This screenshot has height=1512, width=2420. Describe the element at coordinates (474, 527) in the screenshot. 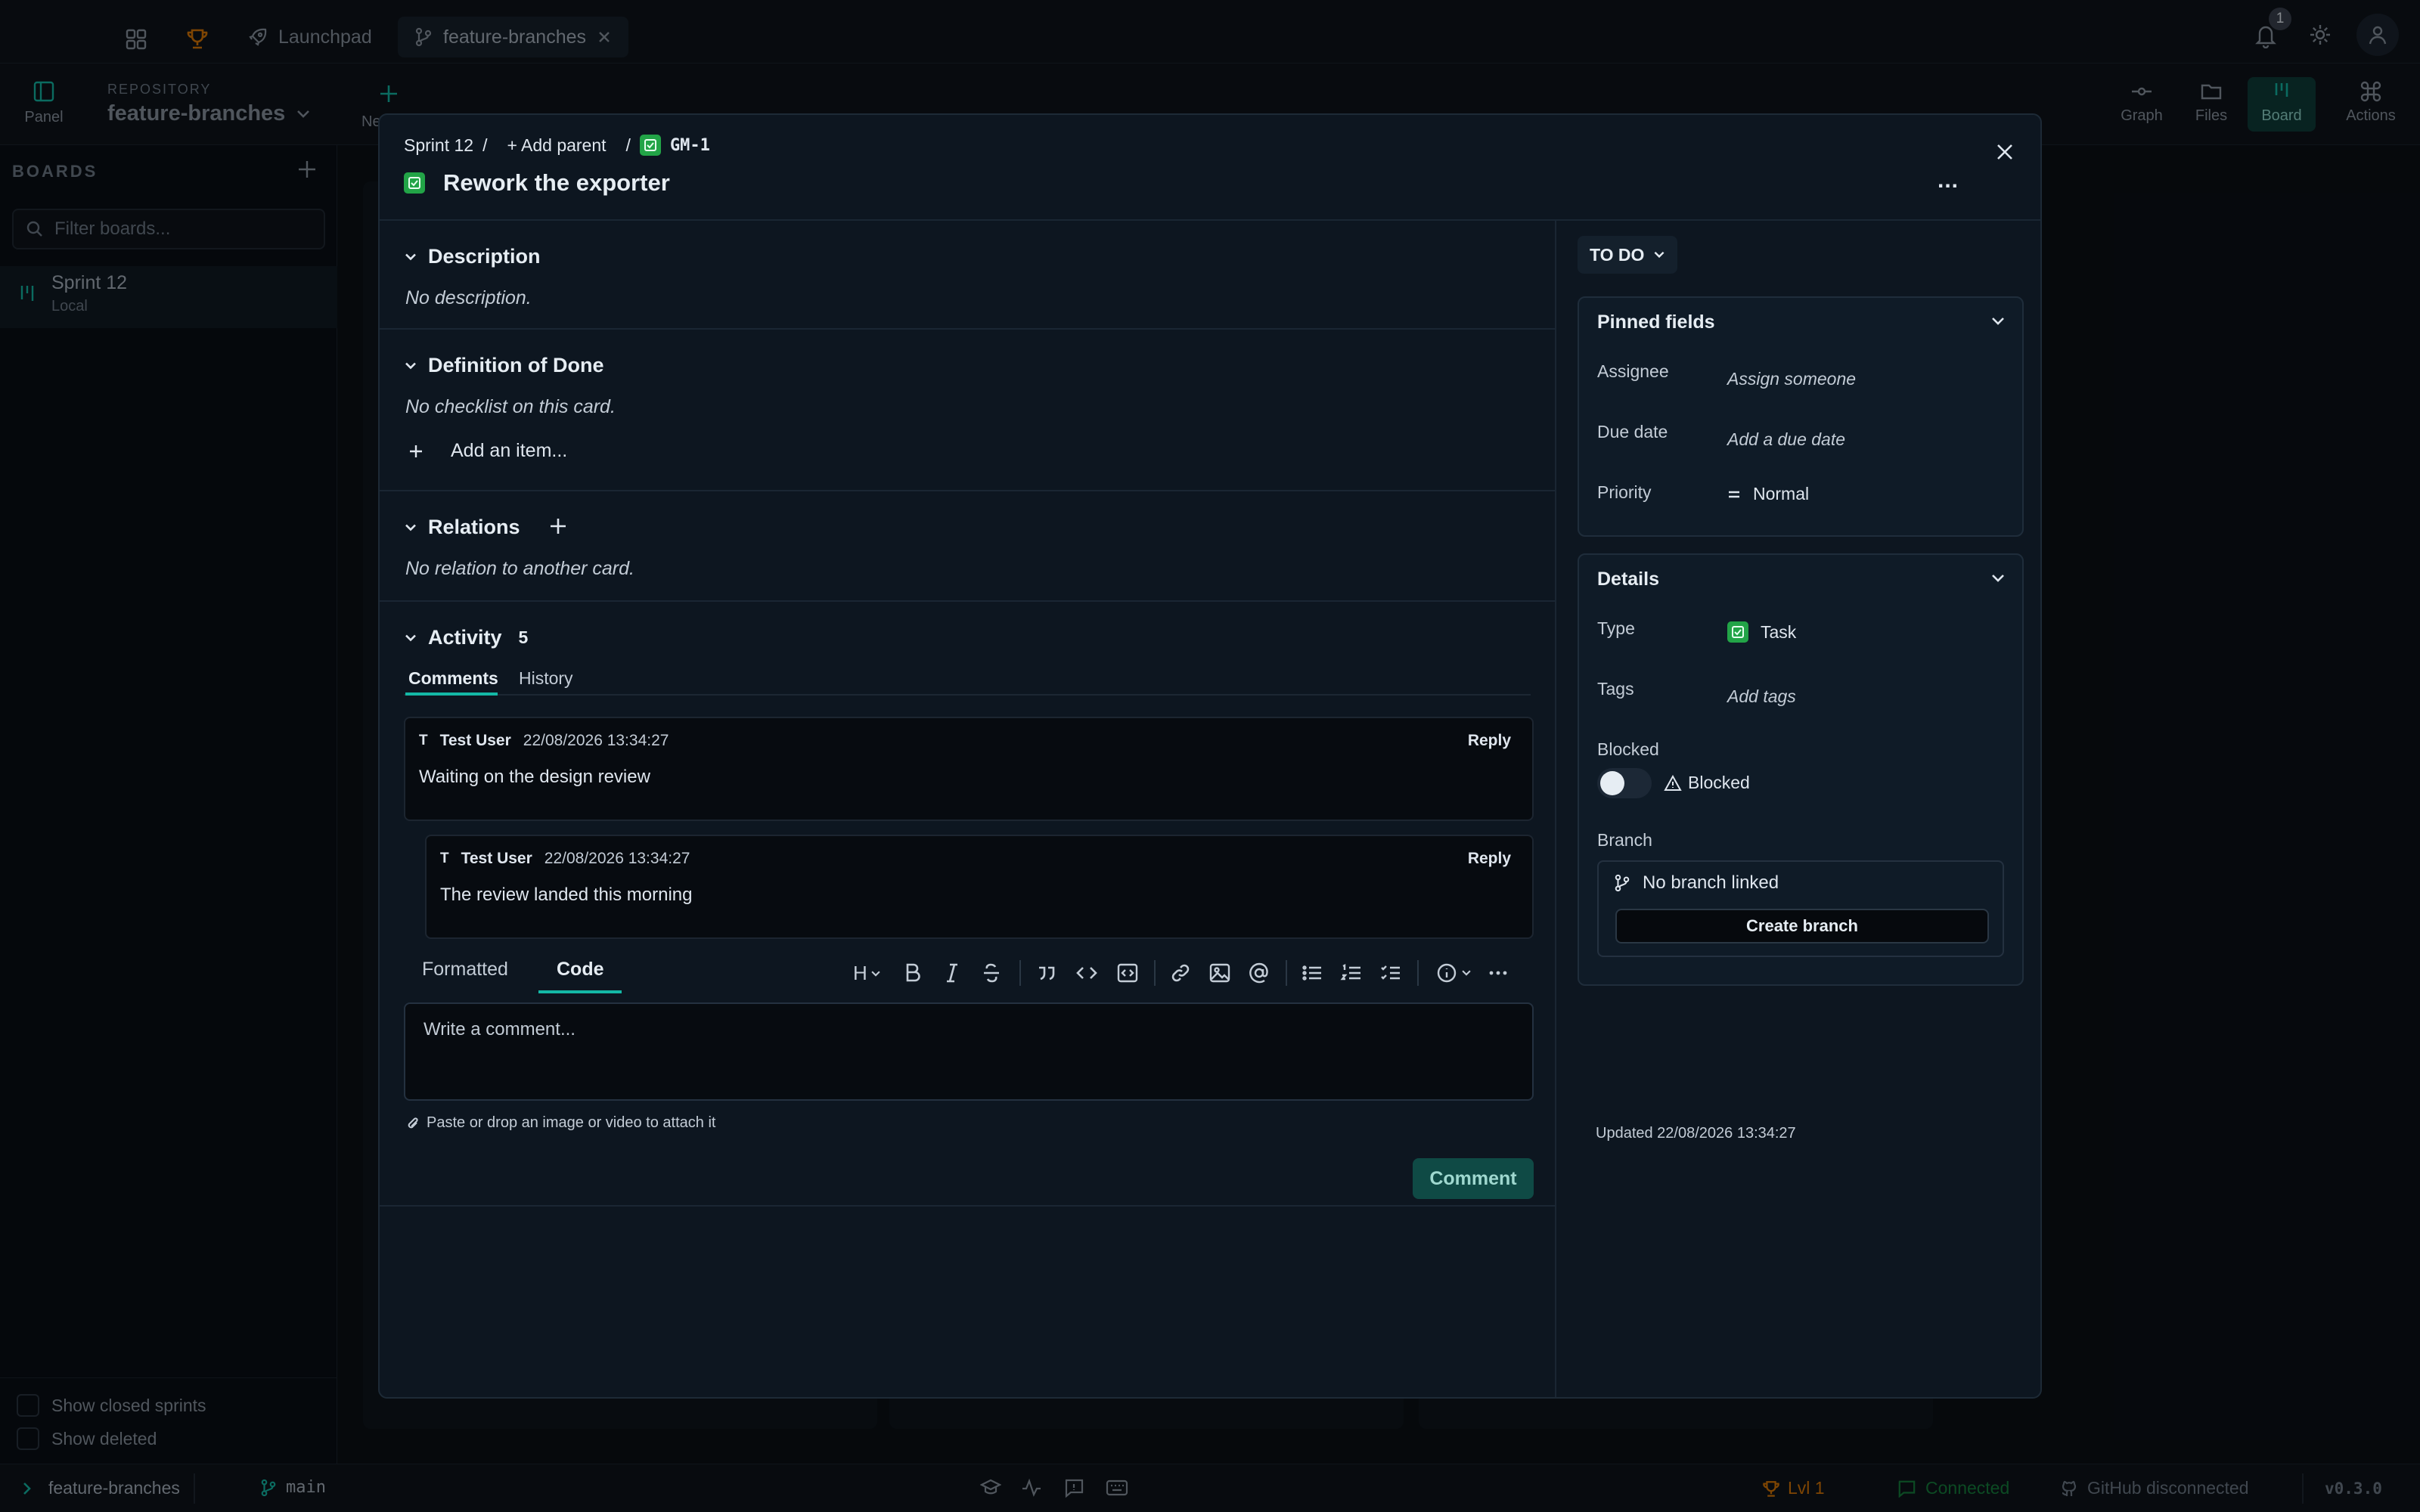

I see `section-title: Relations` at that location.